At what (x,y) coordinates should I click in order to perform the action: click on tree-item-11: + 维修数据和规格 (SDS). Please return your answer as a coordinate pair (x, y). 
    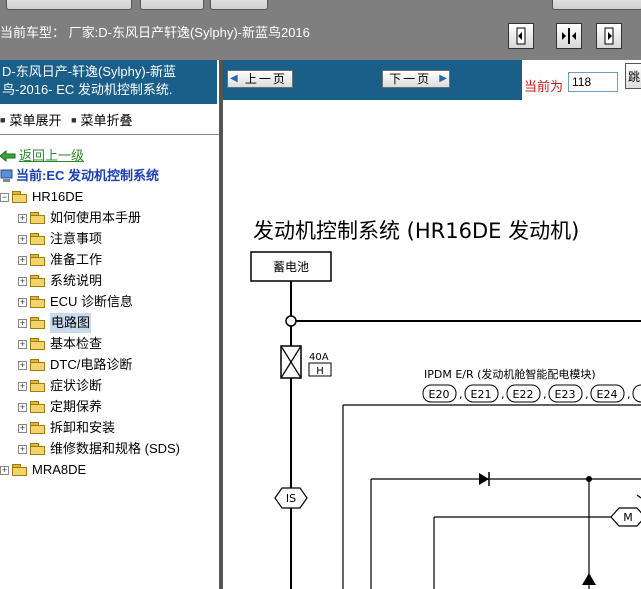
    Looking at the image, I should click on (99, 449).